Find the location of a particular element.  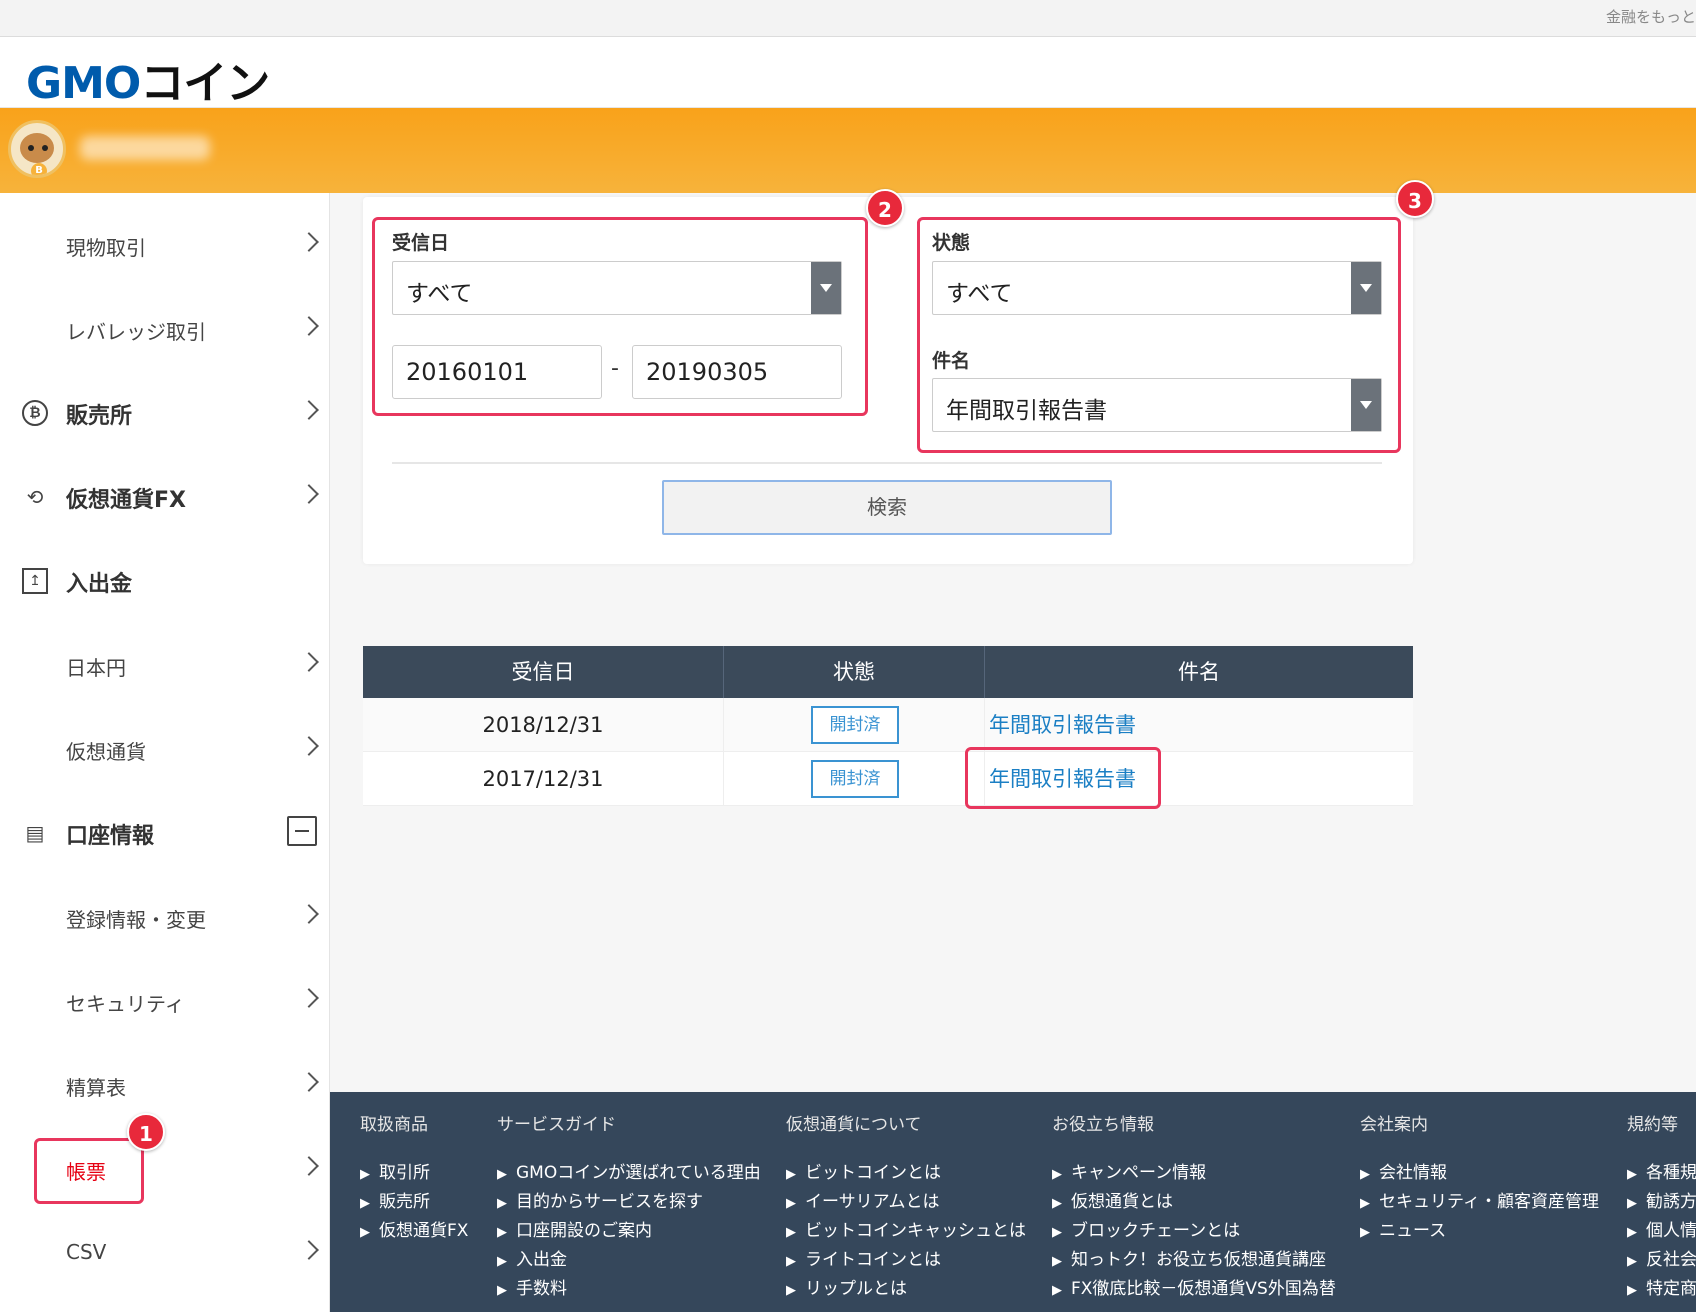

table-row: 2017/12/31 開封済 年間取引報告書 is located at coordinates (888, 779).